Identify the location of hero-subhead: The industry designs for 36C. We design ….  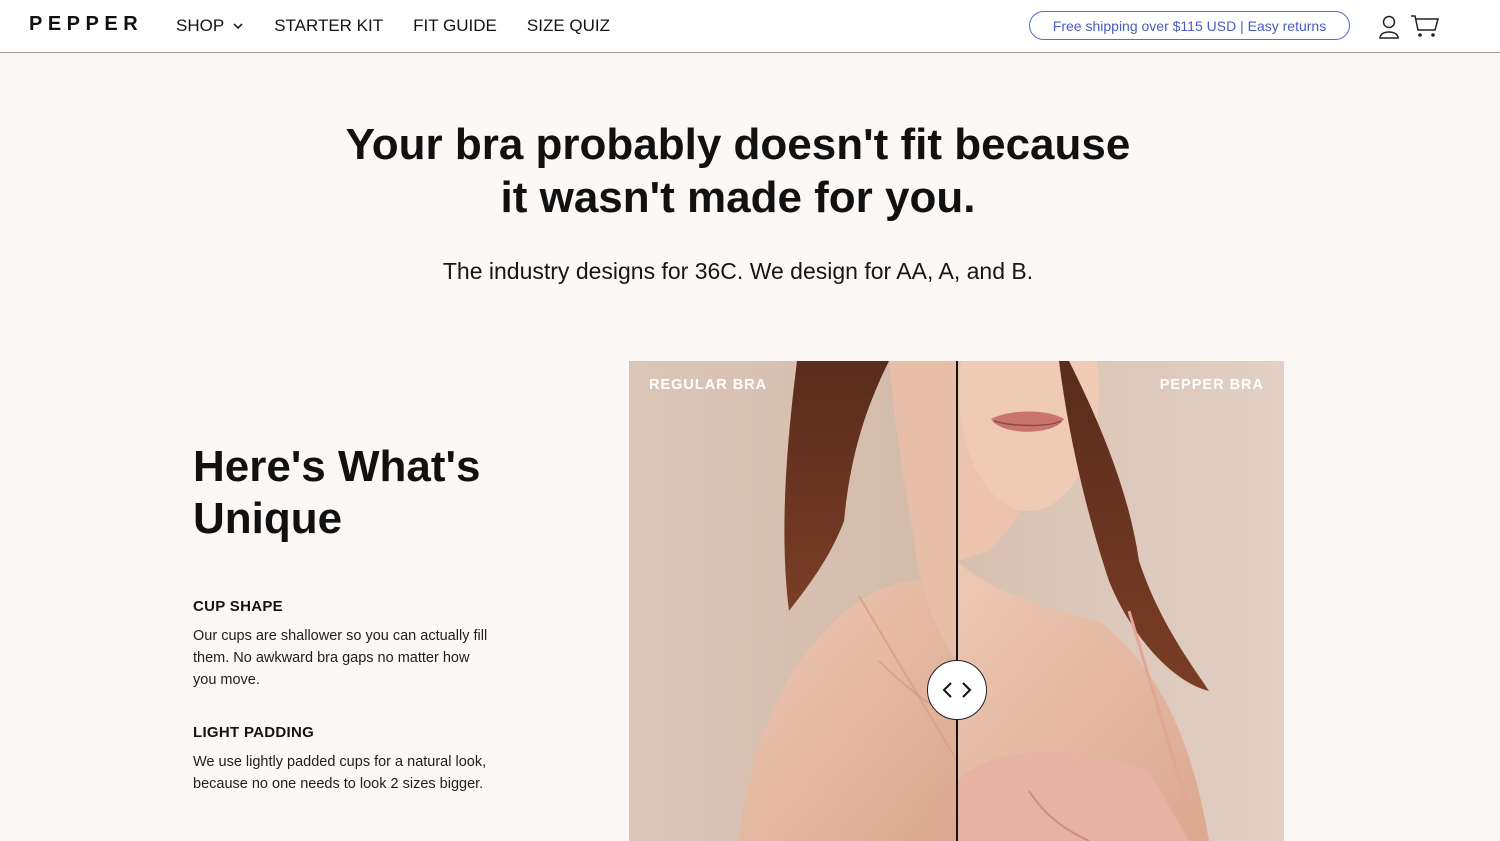
(738, 271).